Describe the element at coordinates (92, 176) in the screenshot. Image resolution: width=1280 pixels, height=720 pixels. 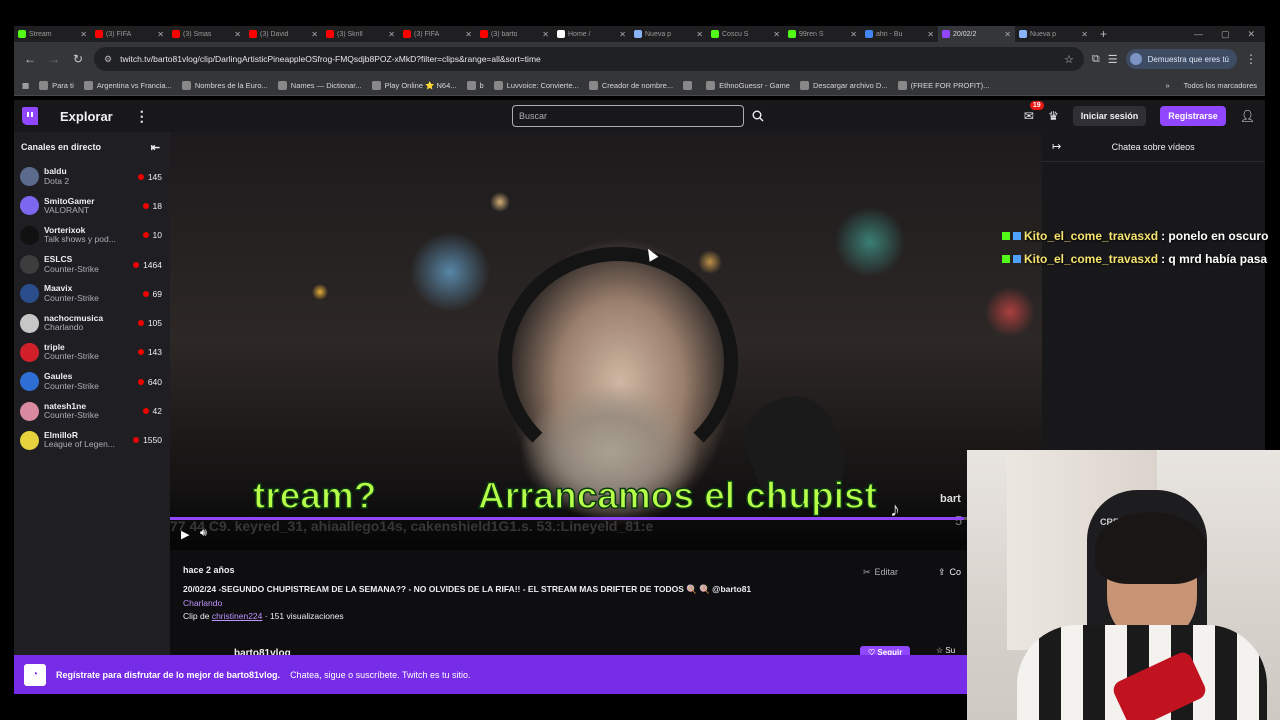
I see `sidebar-channel-baldu: baldu Dota 2 145` at that location.